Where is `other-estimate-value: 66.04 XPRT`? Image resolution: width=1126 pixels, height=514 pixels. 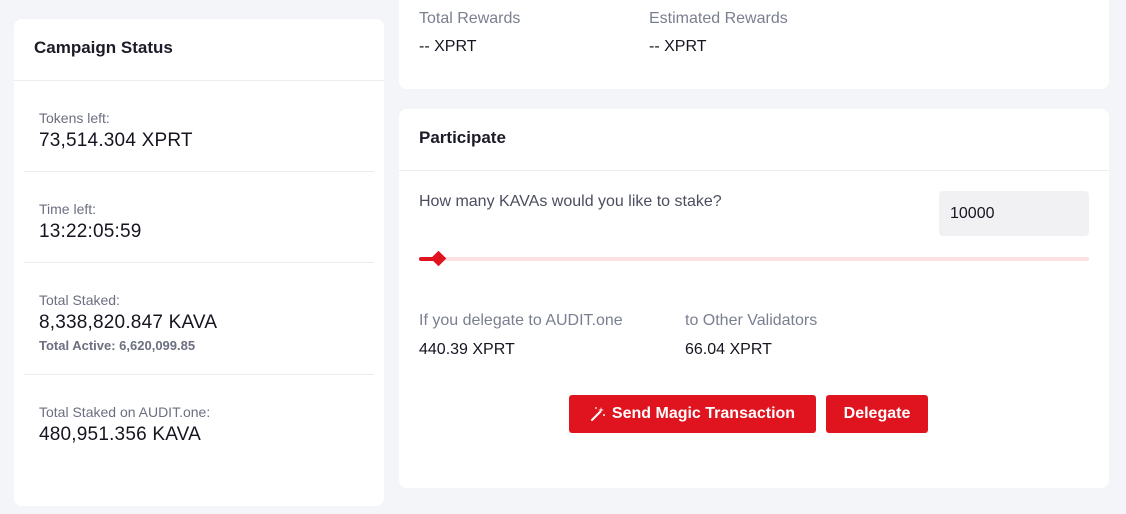
other-estimate-value: 66.04 XPRT is located at coordinates (728, 349).